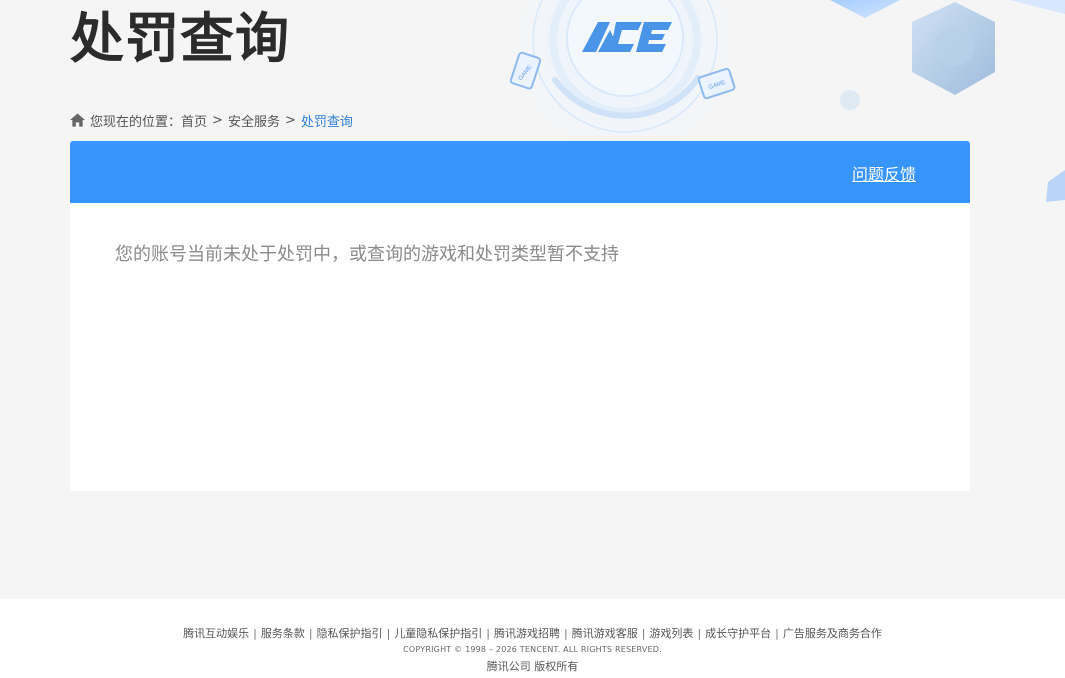 This screenshot has height=678, width=1065. I want to click on home-icon, so click(77, 120).